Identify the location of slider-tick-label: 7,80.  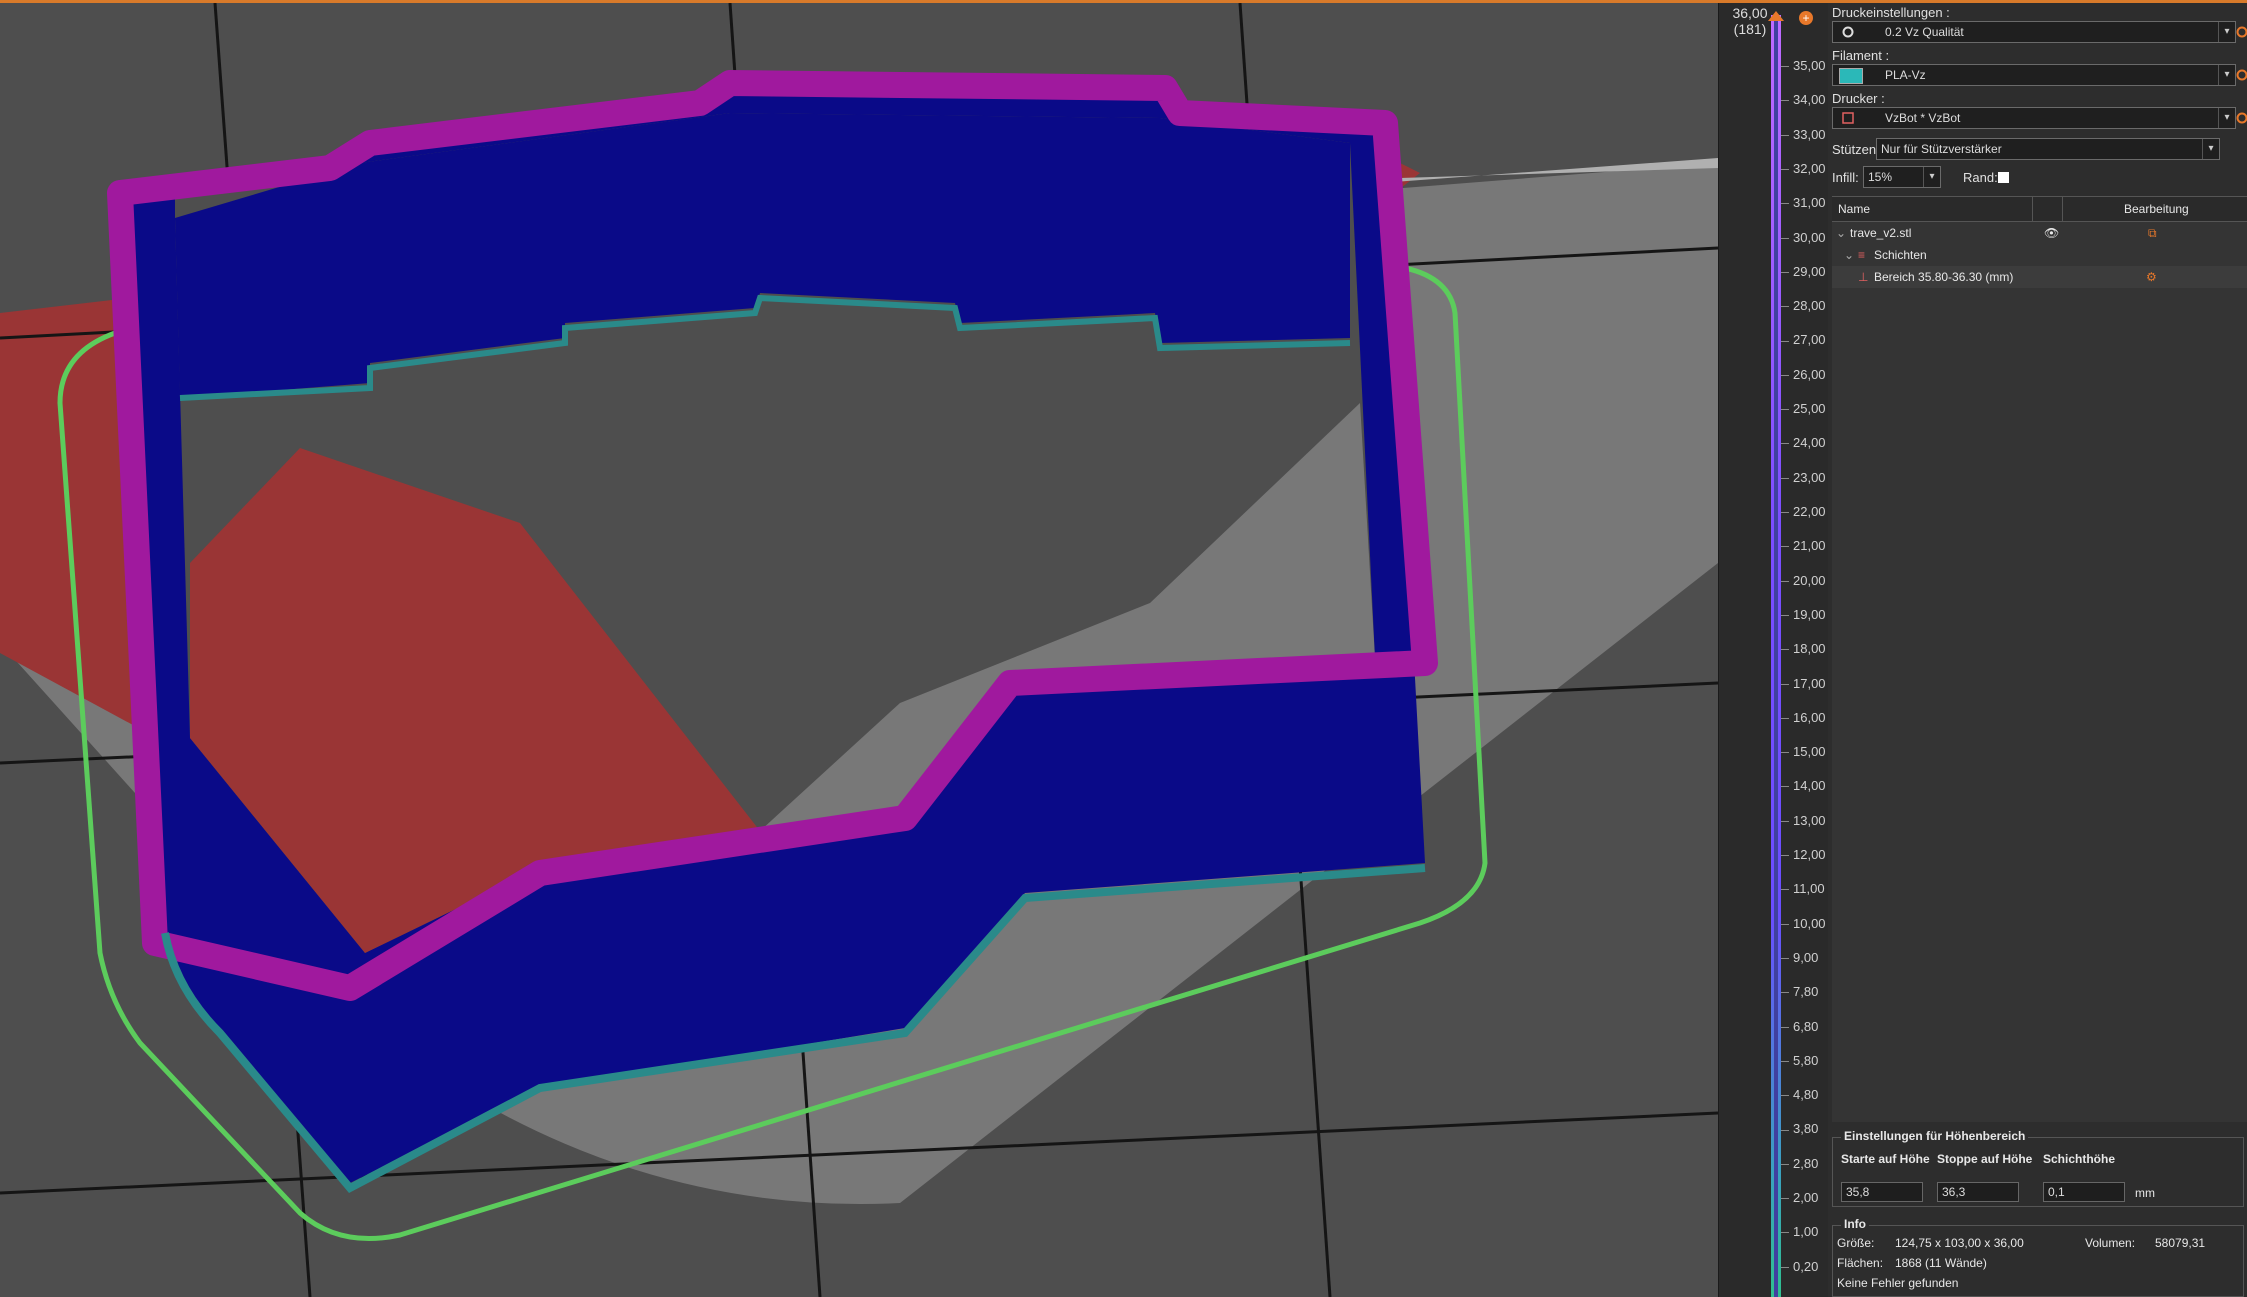
(1799, 991).